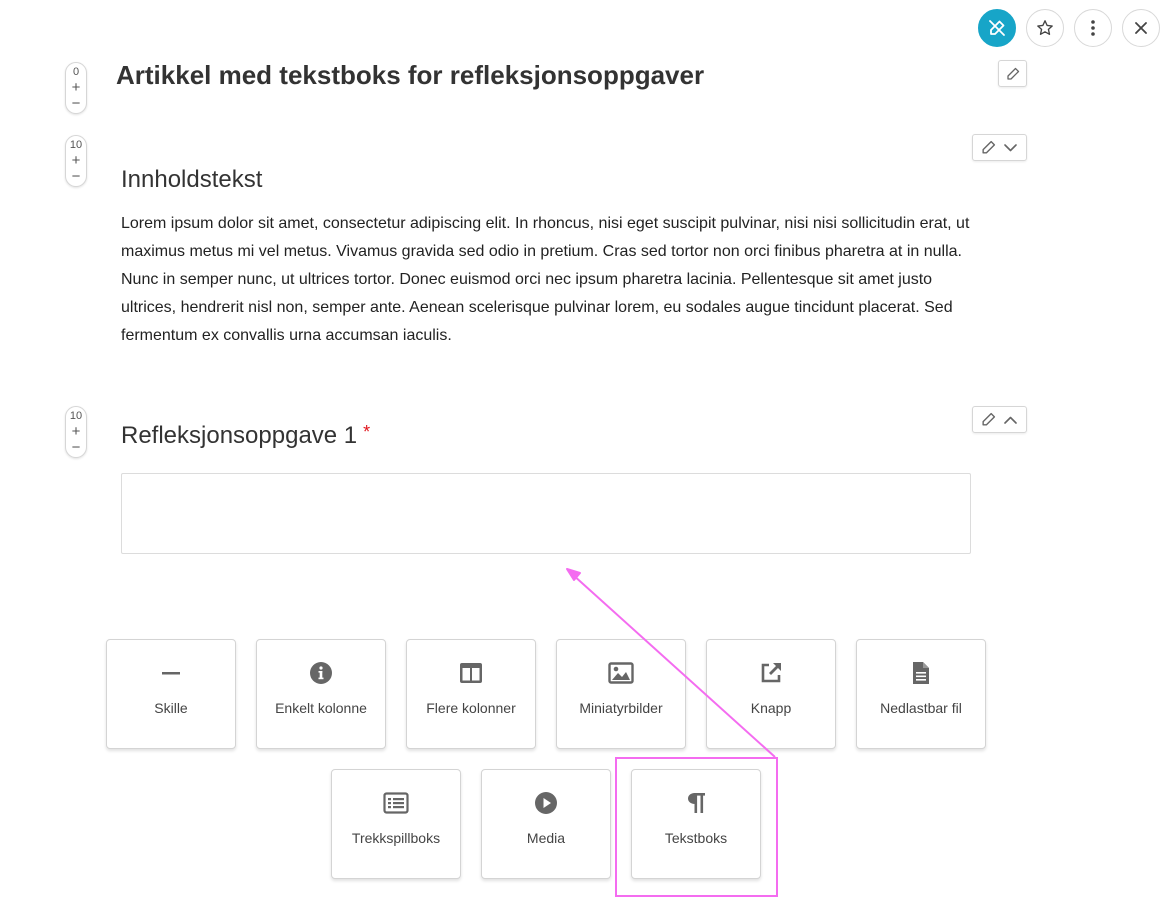 Image resolution: width=1165 pixels, height=906 pixels. Describe the element at coordinates (396, 803) in the screenshot. I see `list-icon` at that location.